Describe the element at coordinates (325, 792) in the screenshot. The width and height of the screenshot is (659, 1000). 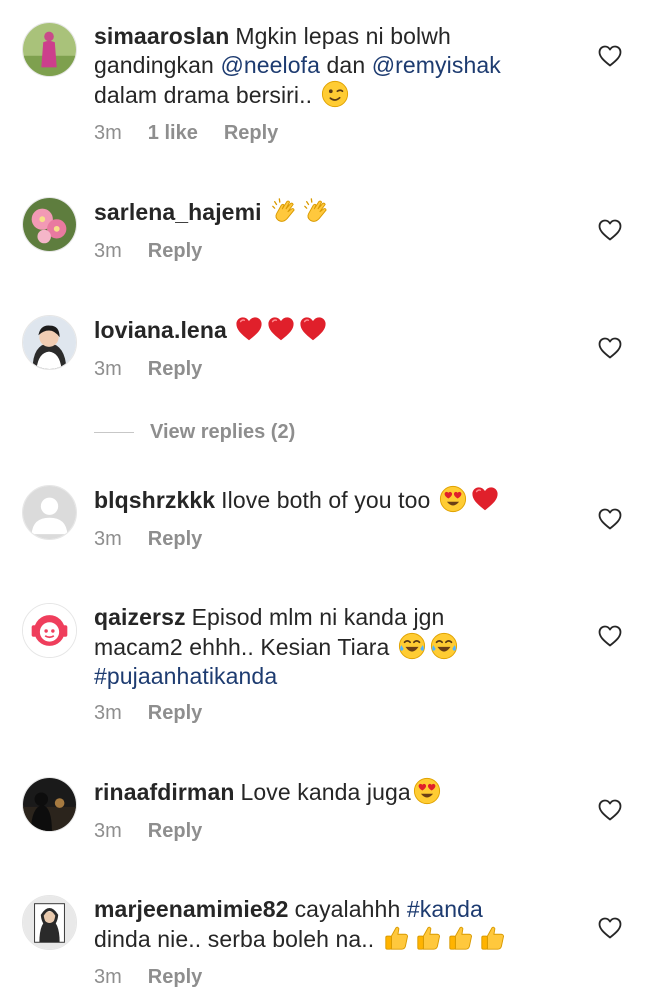
I see `comment-text: Love kanda juga` at that location.